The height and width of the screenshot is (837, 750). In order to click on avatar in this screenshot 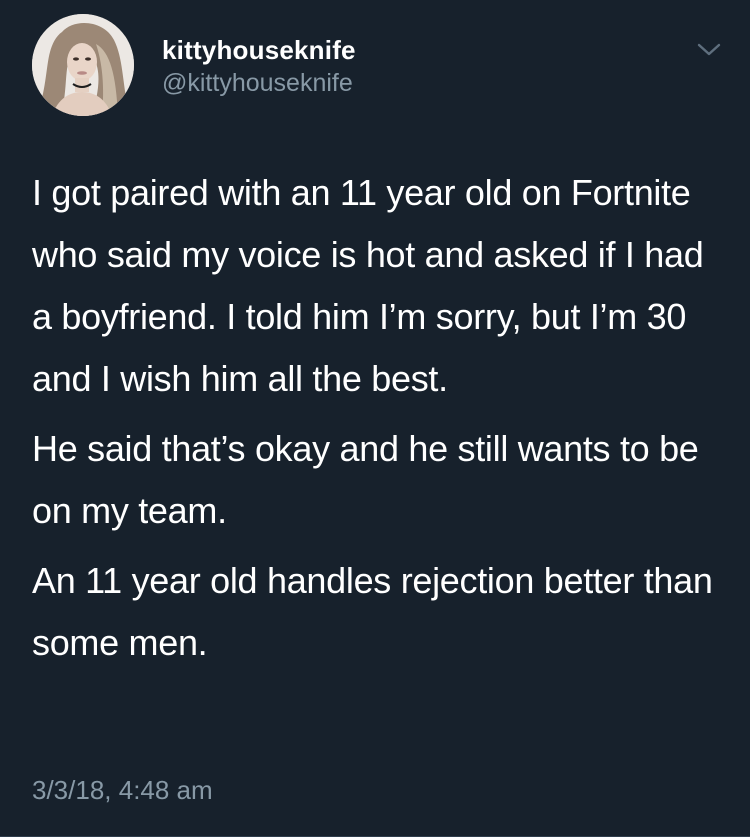, I will do `click(83, 65)`.